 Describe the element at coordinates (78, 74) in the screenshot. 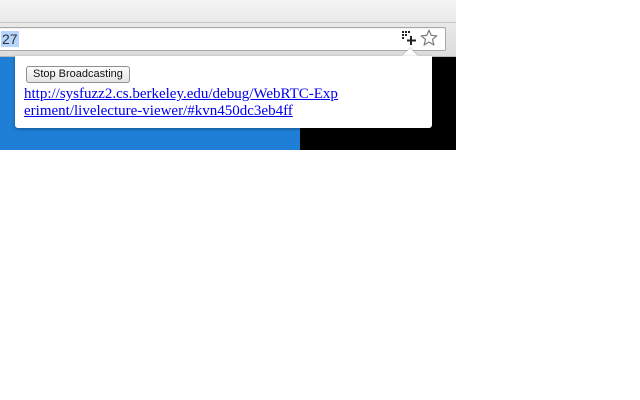

I see `stop-broadcasting-button: Stop Broadcasting` at that location.